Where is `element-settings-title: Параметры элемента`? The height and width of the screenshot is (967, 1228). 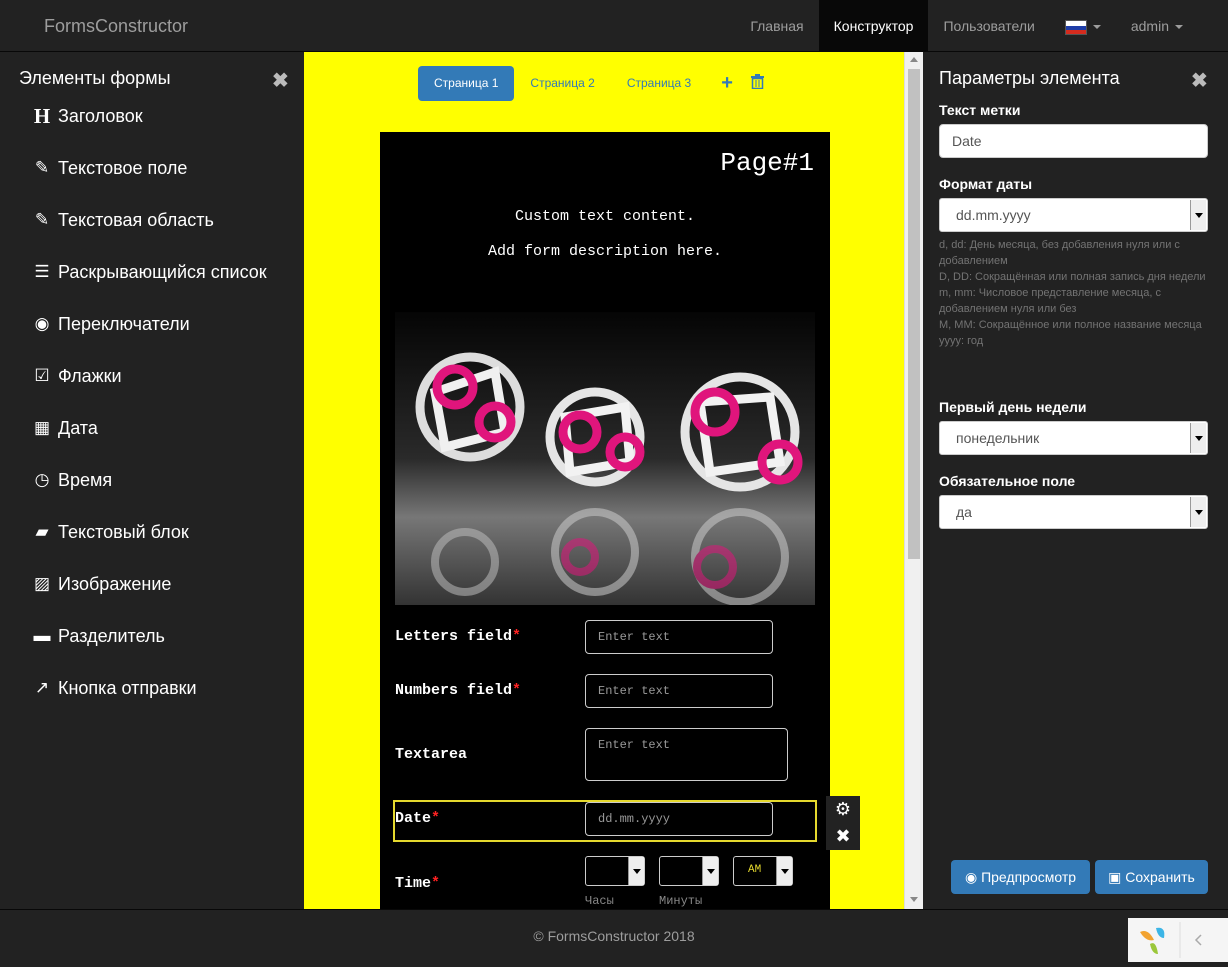 element-settings-title: Параметры элемента is located at coordinates (1029, 78).